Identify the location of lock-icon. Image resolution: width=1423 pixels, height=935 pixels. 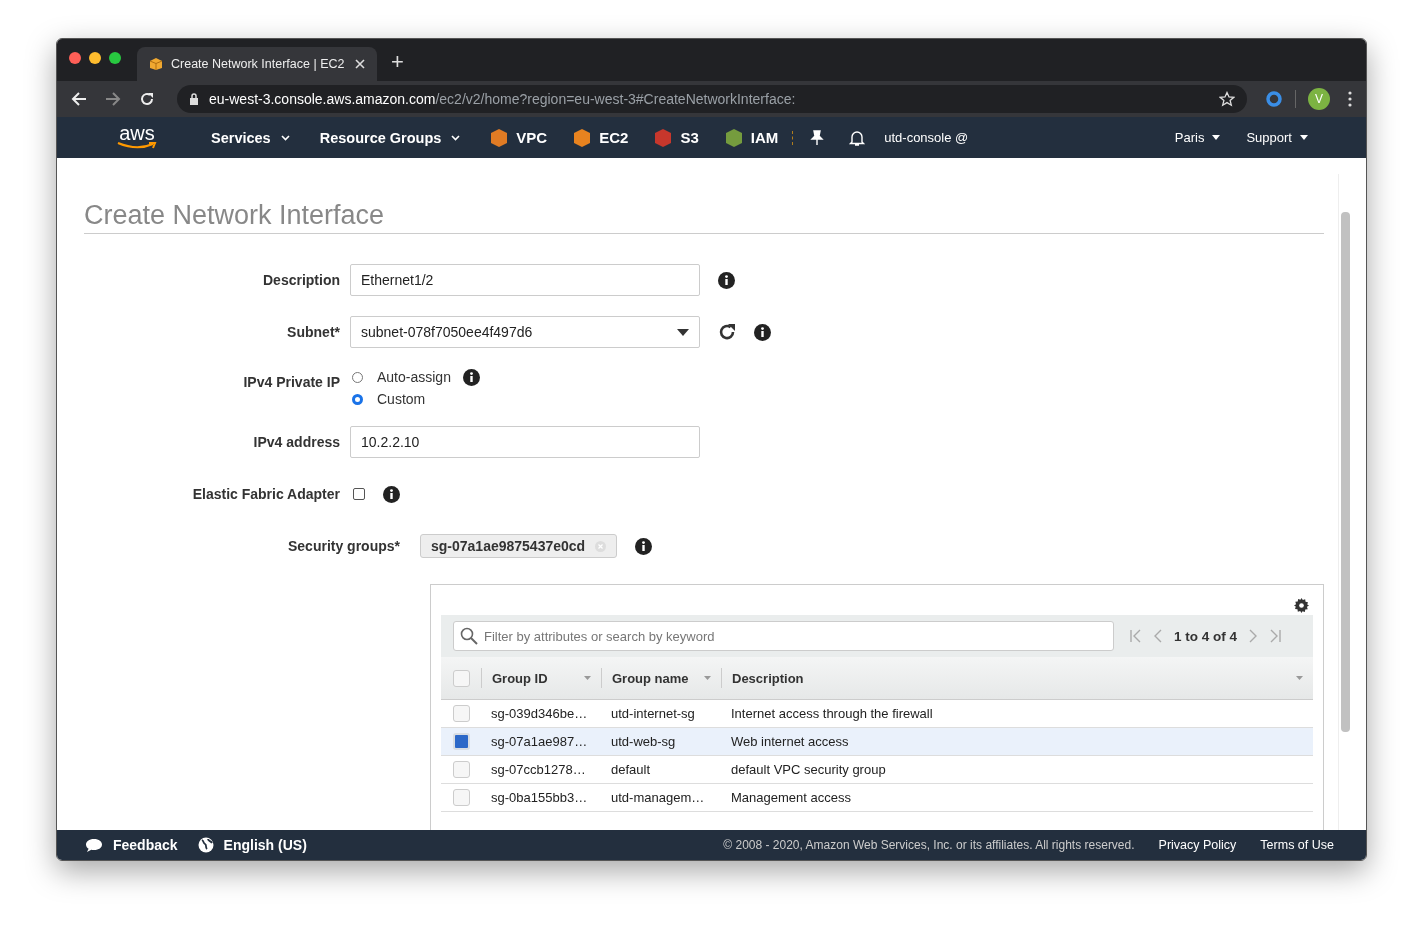
(194, 99).